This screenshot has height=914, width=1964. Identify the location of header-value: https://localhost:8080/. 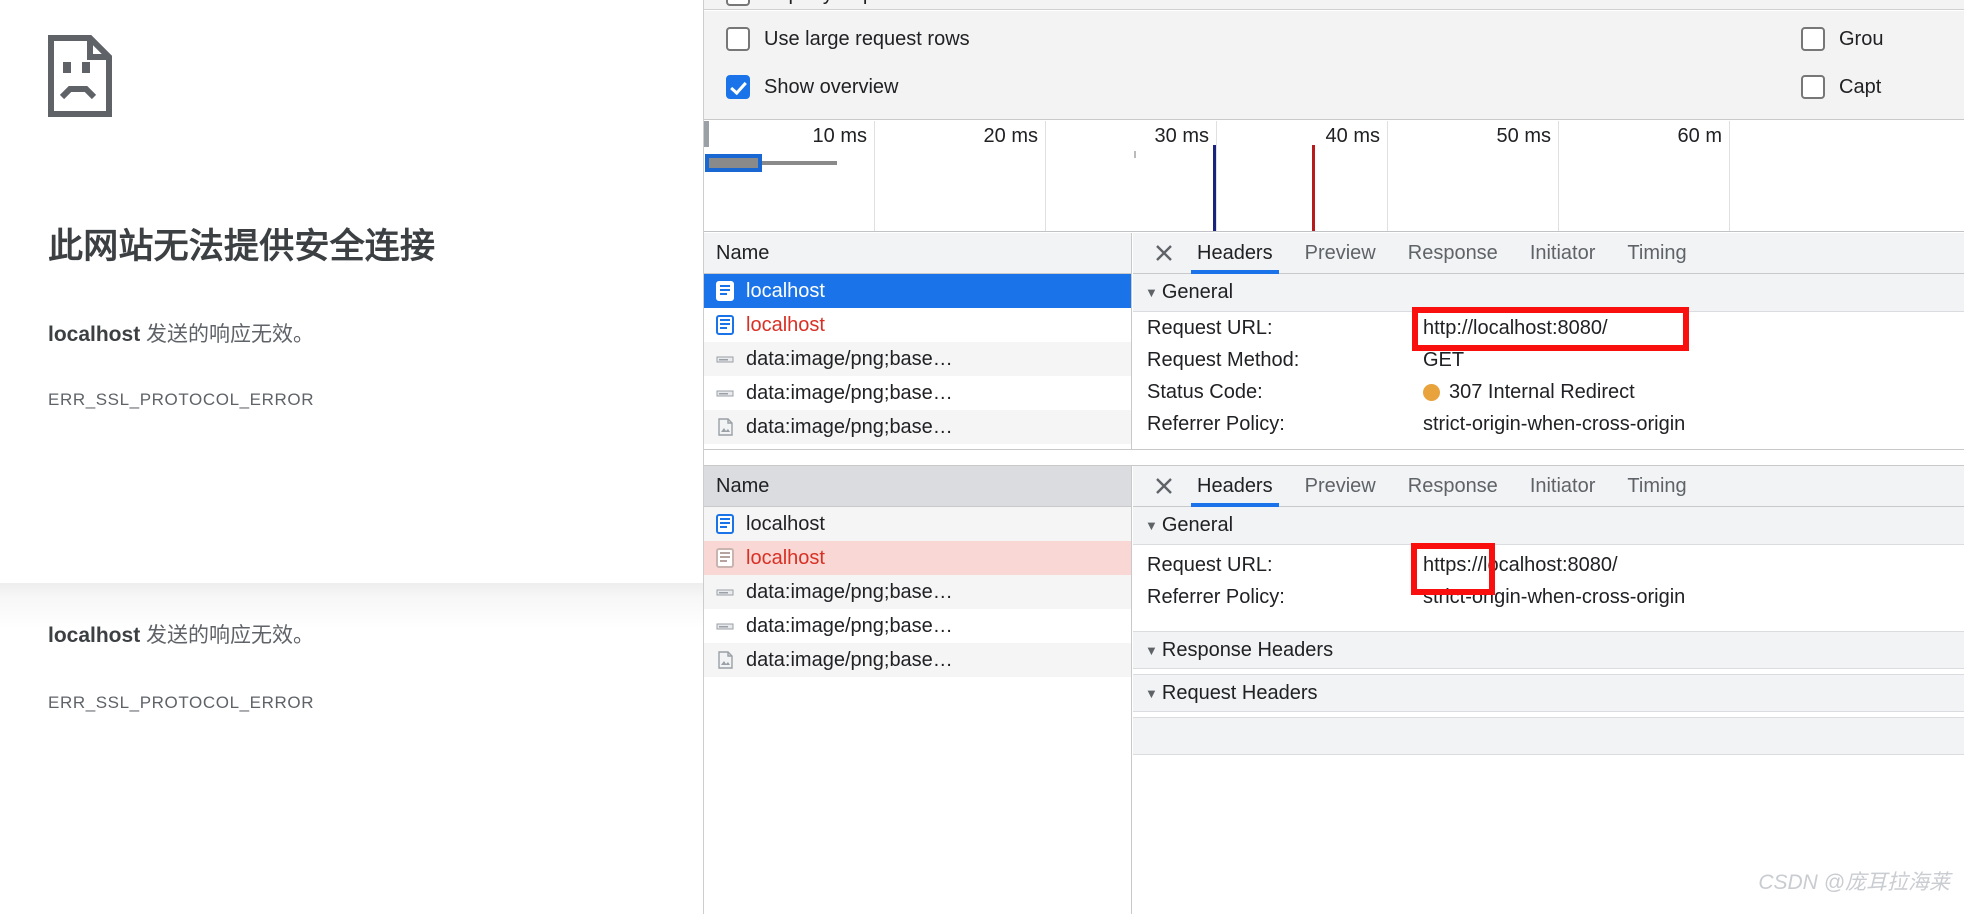
(1520, 564).